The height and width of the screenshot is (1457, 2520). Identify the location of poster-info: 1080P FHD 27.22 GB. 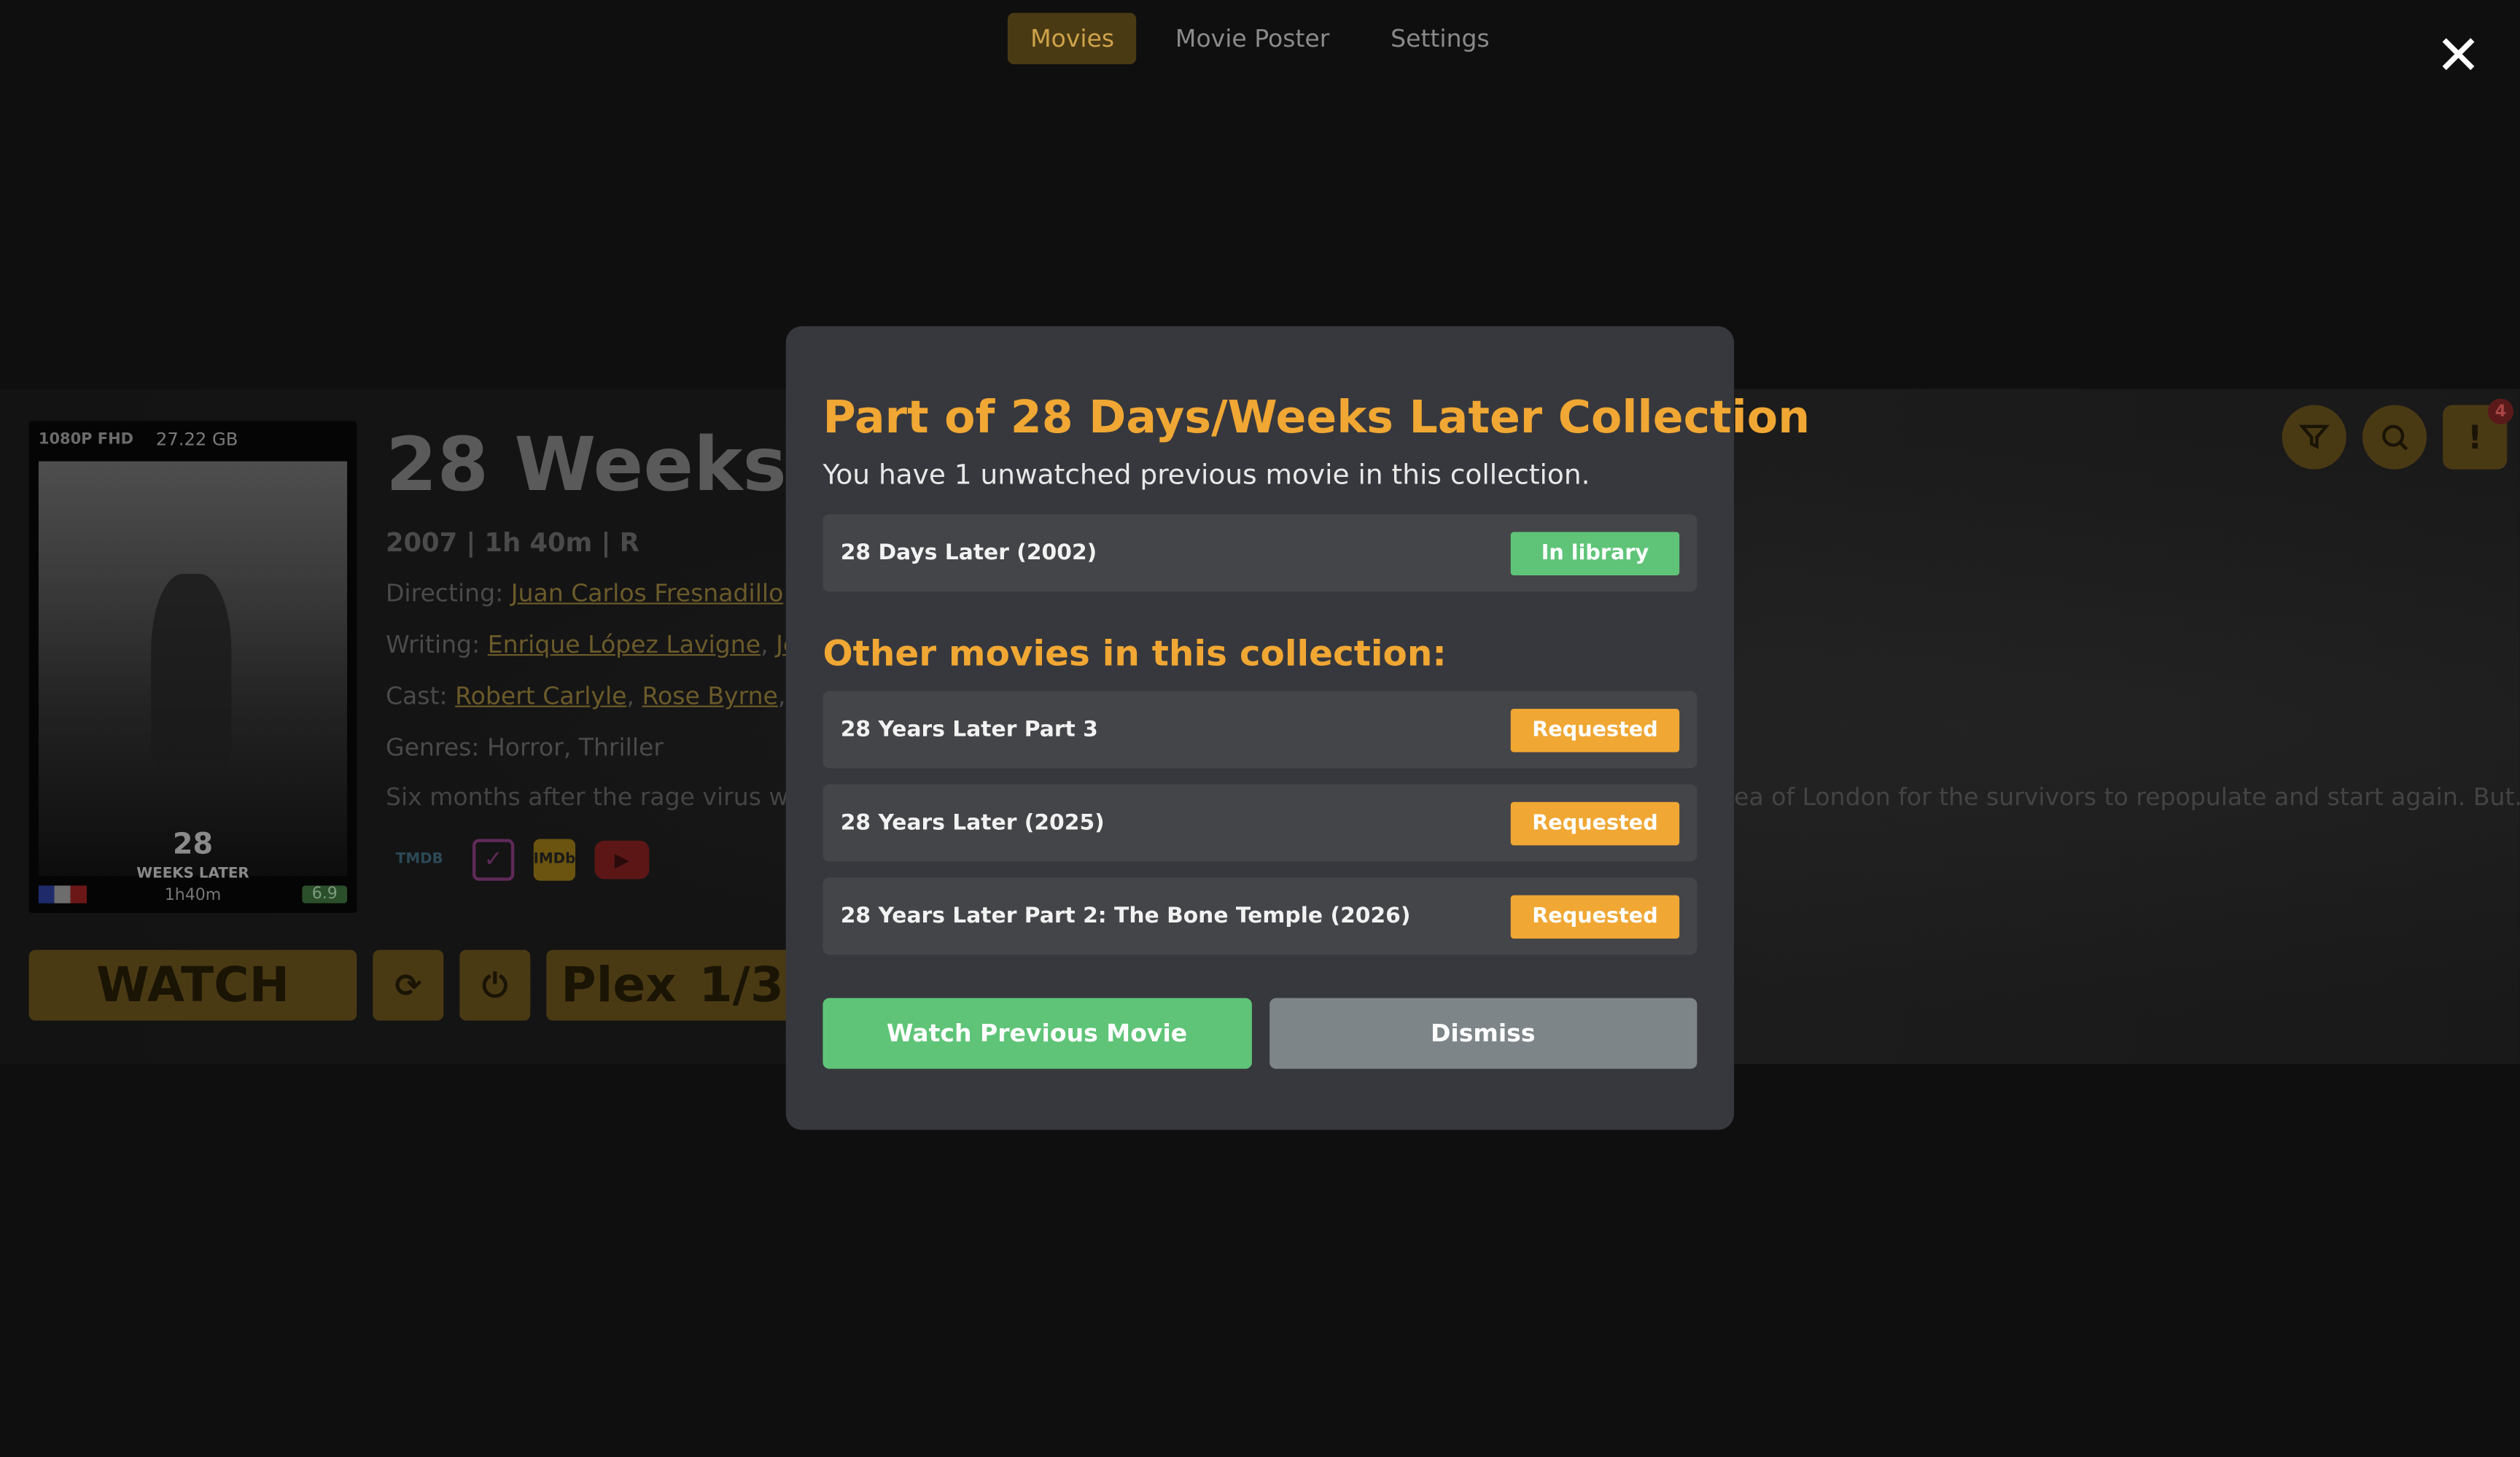
(193, 439).